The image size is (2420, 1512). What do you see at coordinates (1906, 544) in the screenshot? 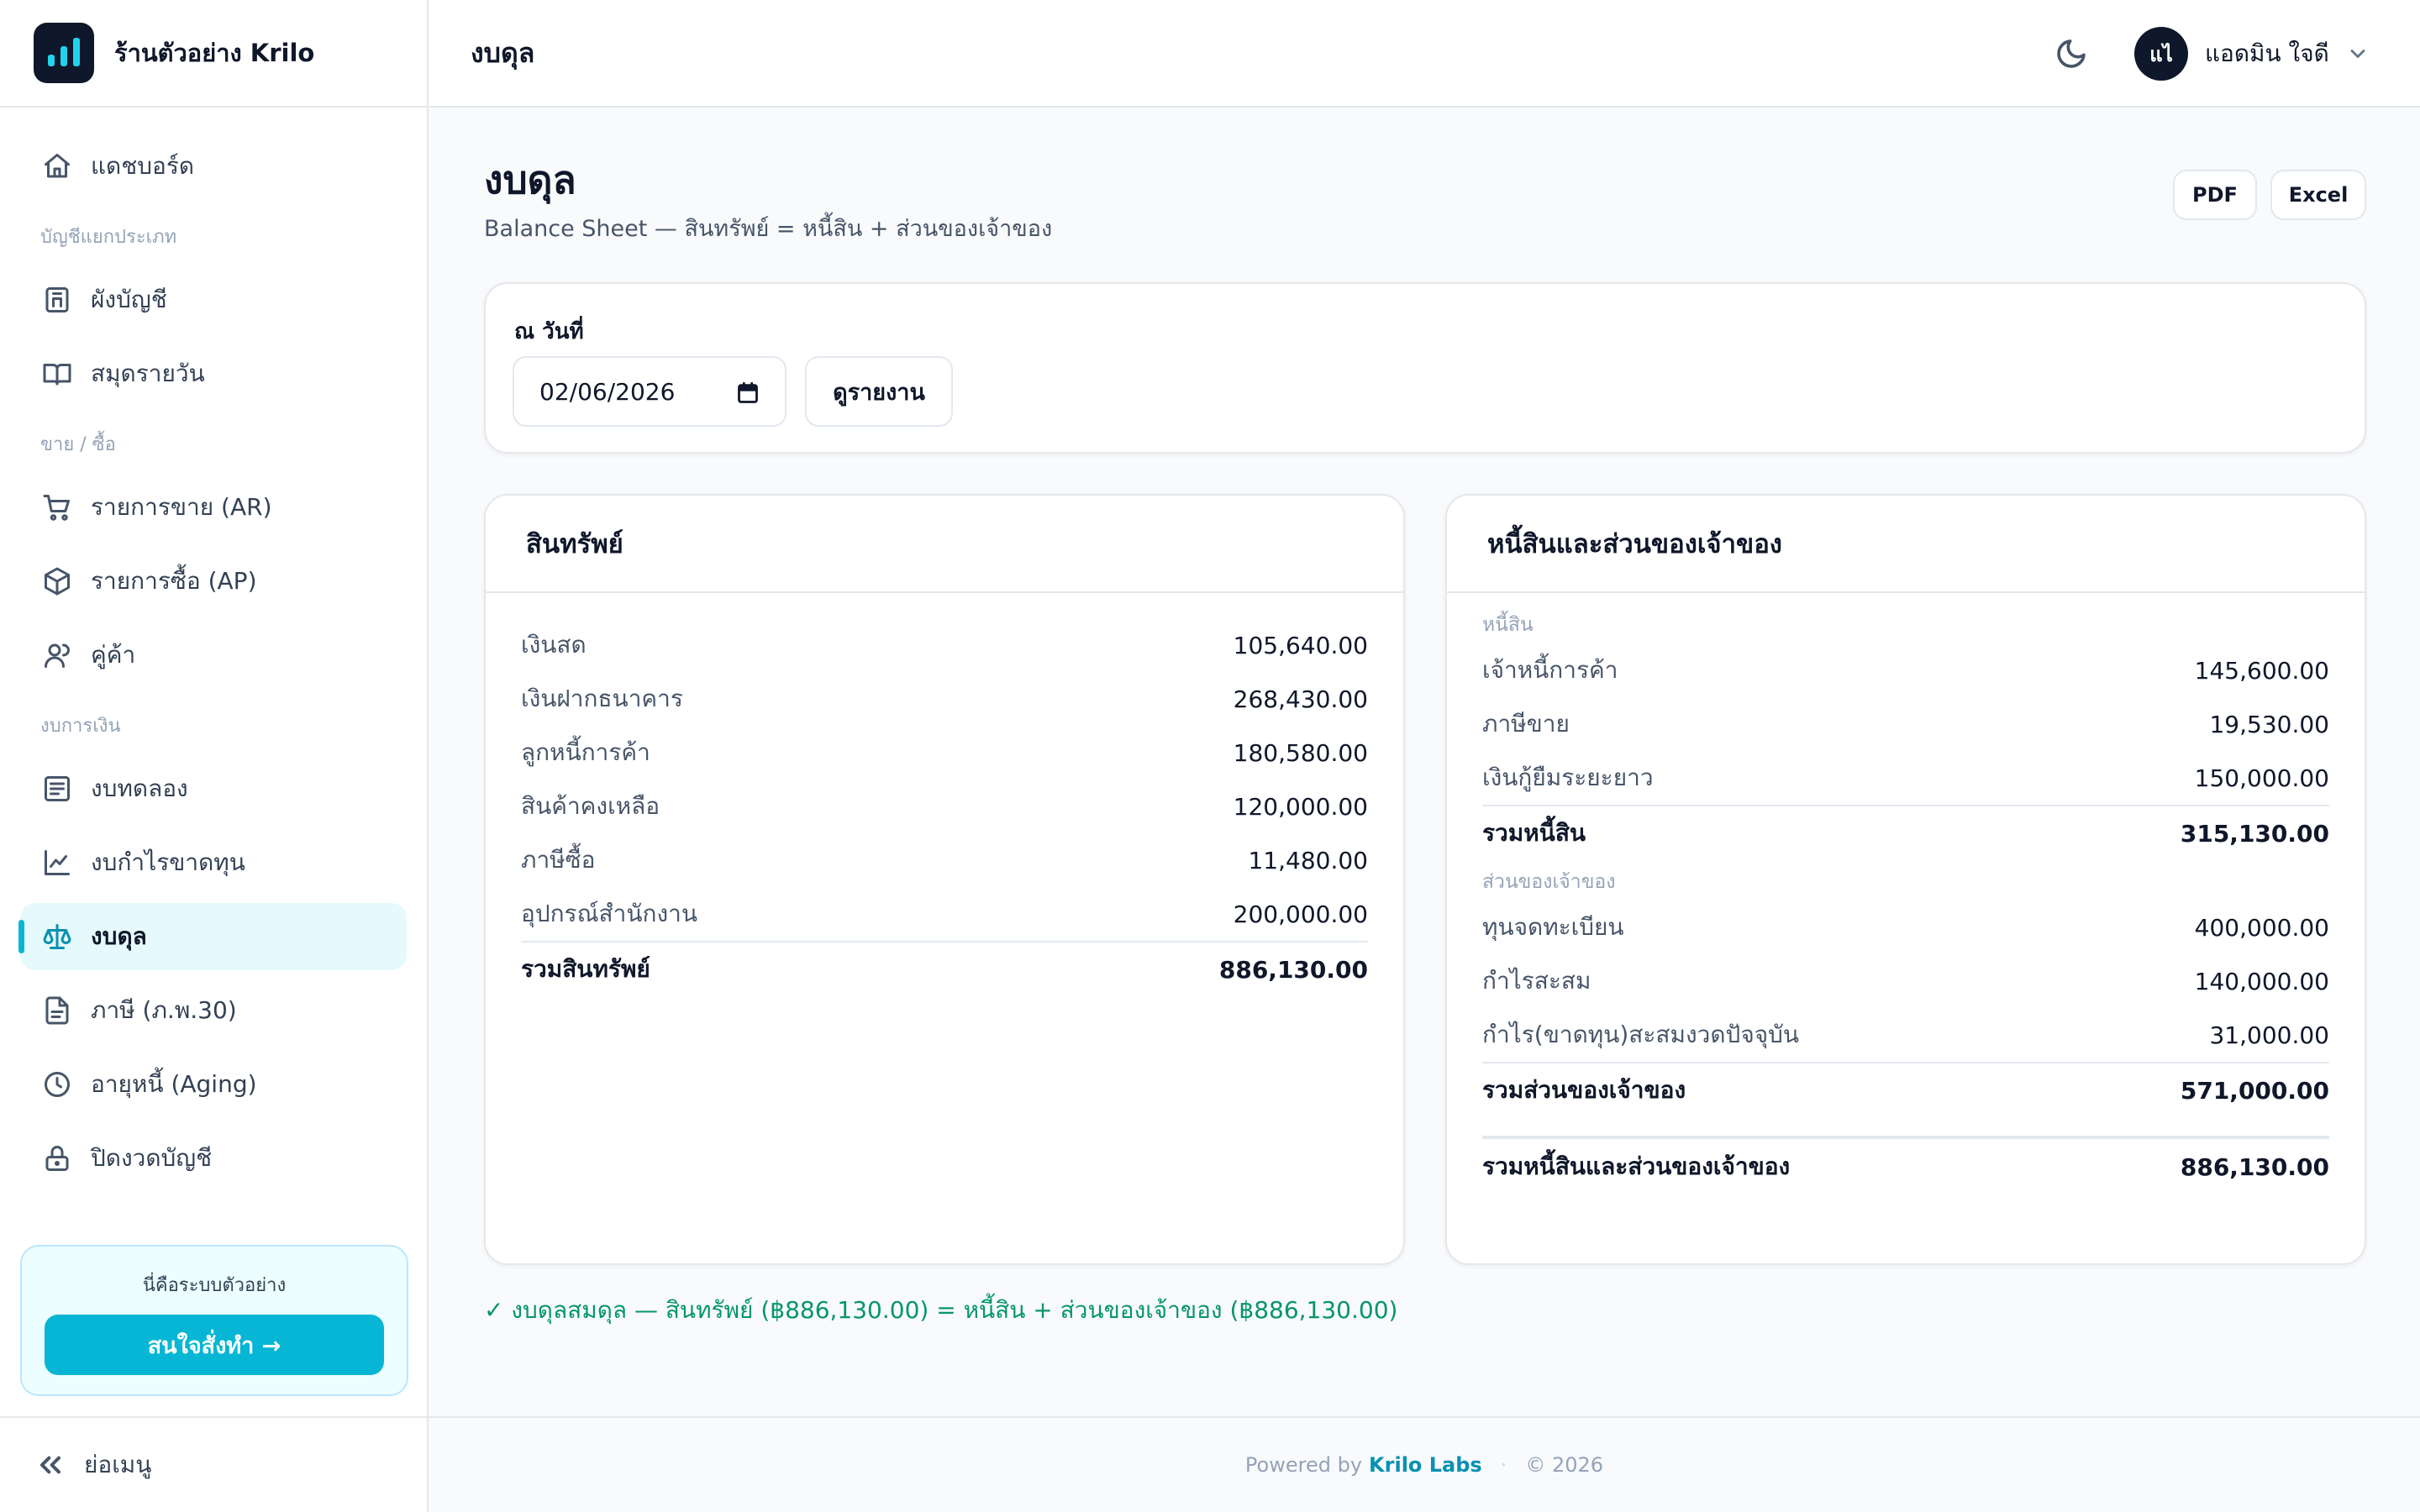
I see `liabilities-equity-card-title: หนี้สินและส่วนของเจ้าของ` at bounding box center [1906, 544].